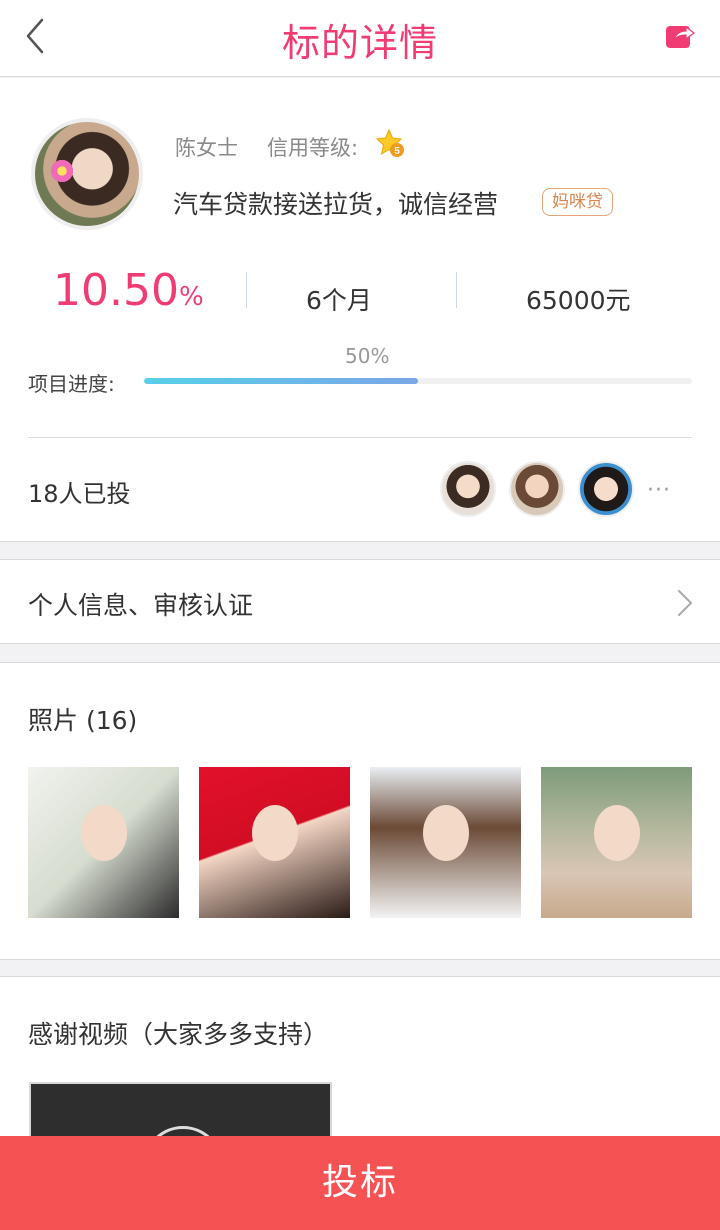  What do you see at coordinates (578, 300) in the screenshot?
I see `loan-amount: 65000元` at bounding box center [578, 300].